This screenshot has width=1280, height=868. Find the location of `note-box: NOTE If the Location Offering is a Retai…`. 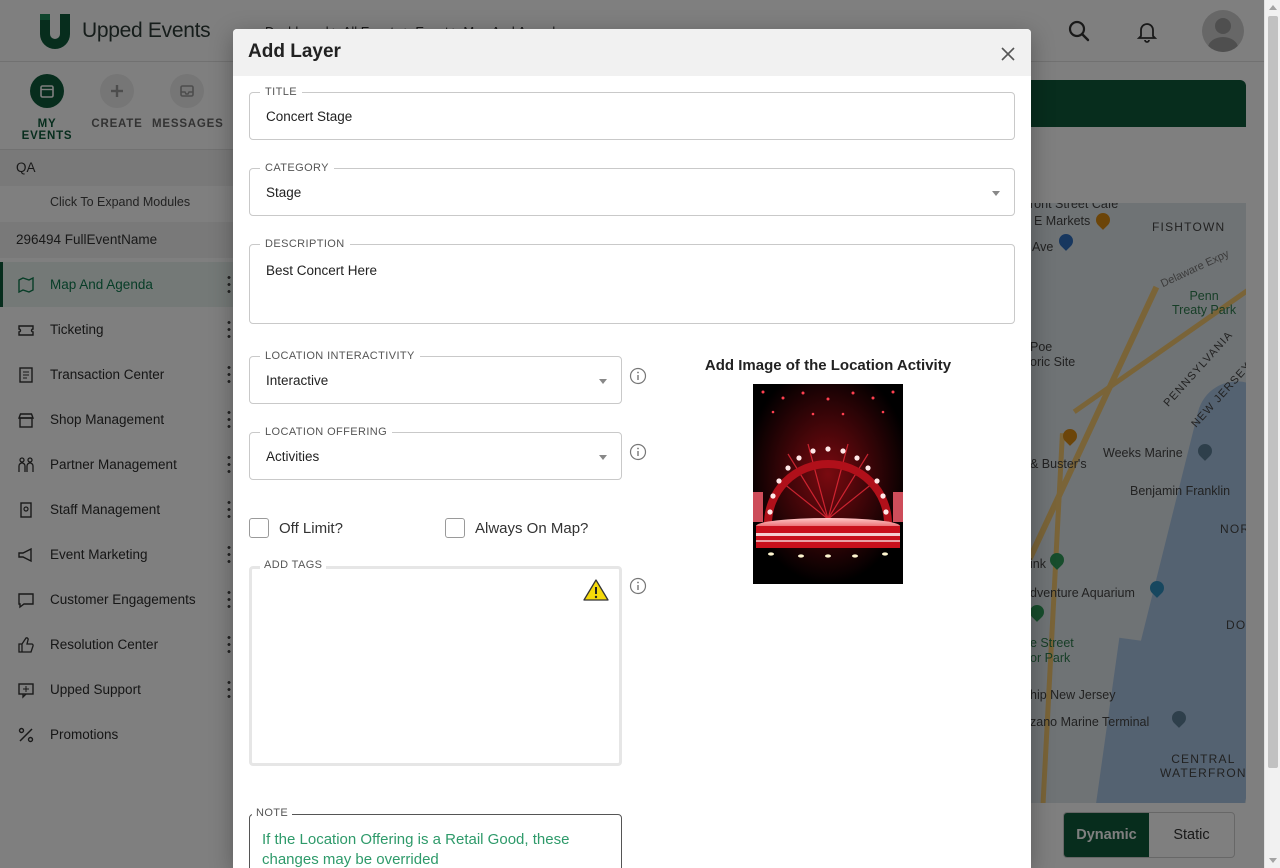

note-box: NOTE If the Location Offering is a Retai… is located at coordinates (435, 837).